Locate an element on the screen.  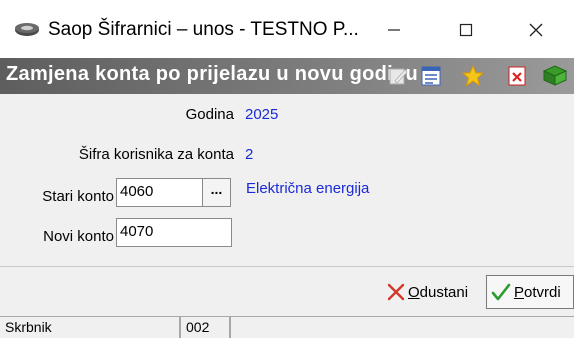
confirm-button: Potvrdi is located at coordinates (530, 292).